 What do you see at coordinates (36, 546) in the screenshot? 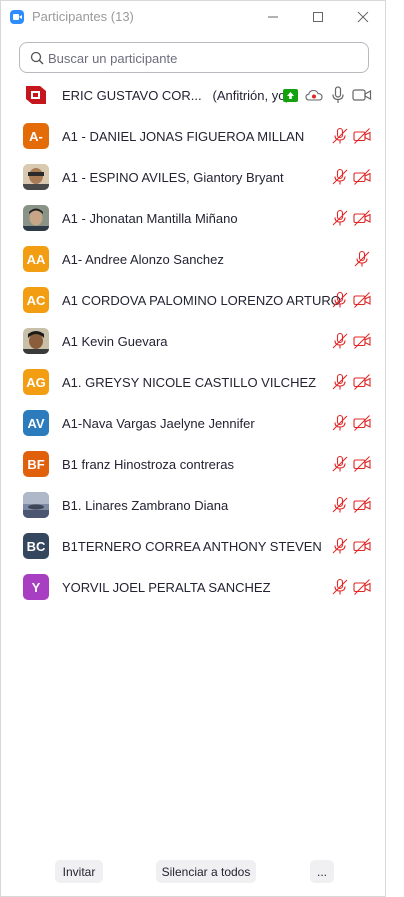
I see `participant-avatar: BC` at bounding box center [36, 546].